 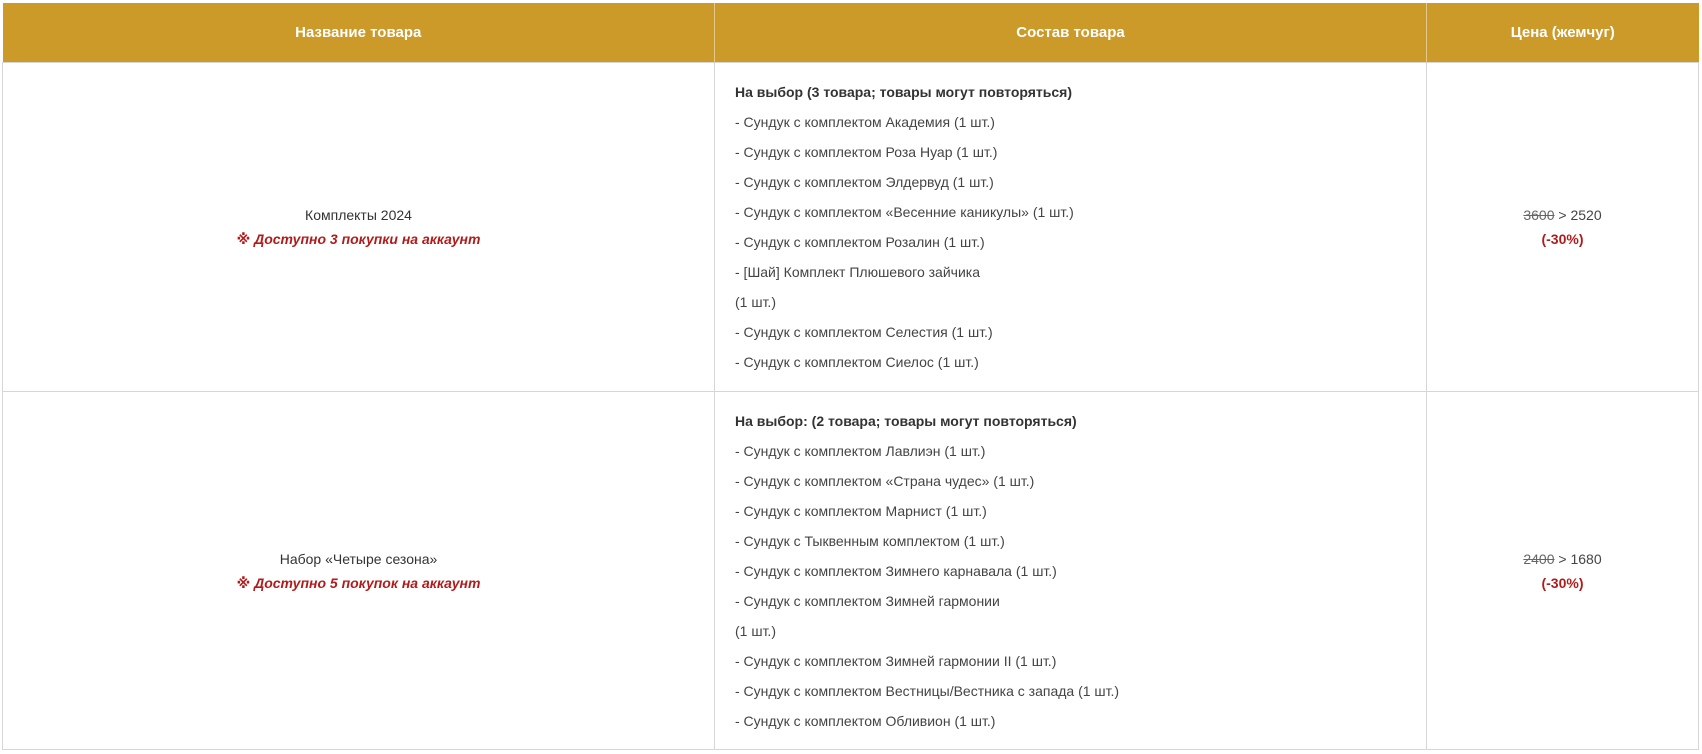 I want to click on header-contents: Состав товара, so click(x=1070, y=33).